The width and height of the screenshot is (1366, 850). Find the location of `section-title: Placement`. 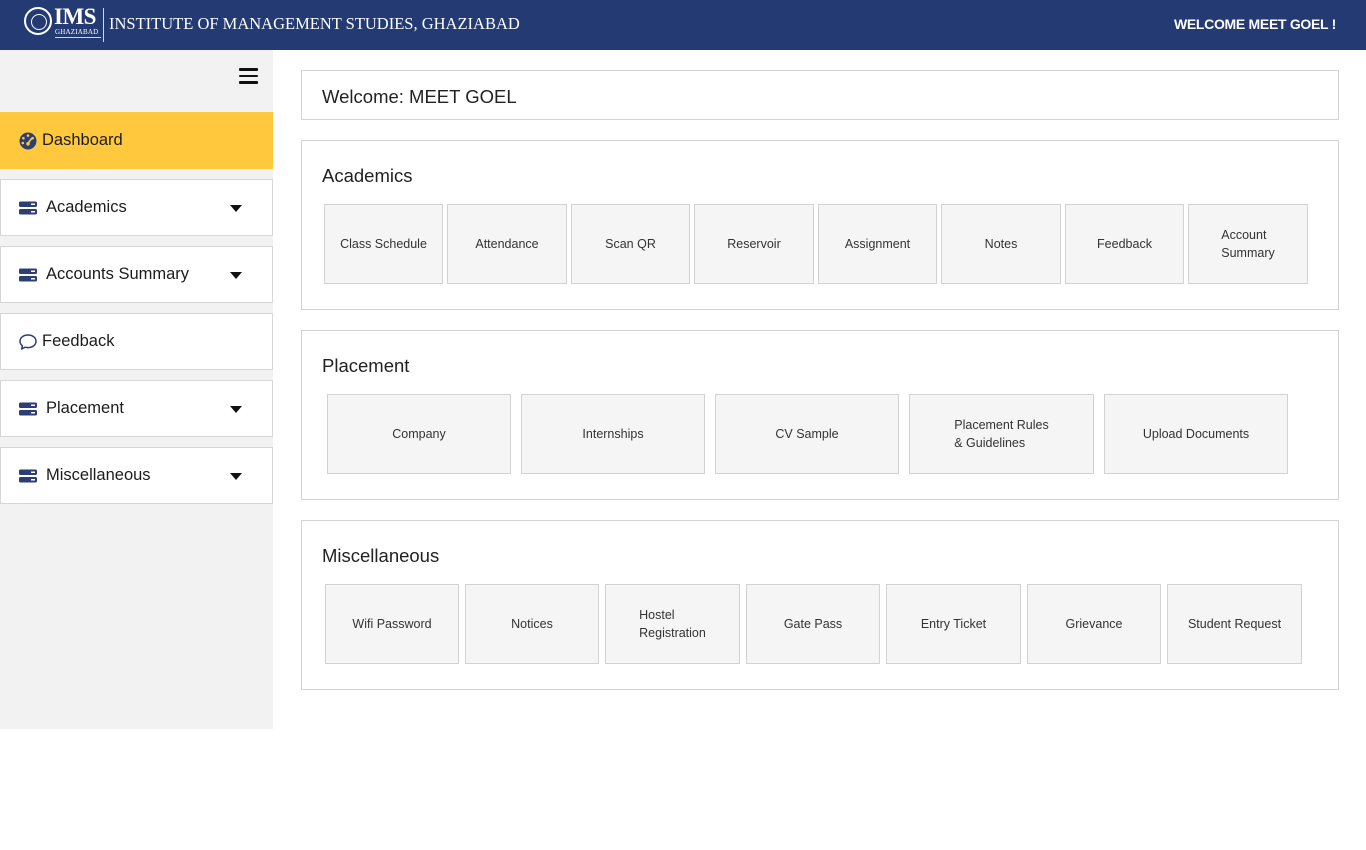

section-title: Placement is located at coordinates (366, 365).